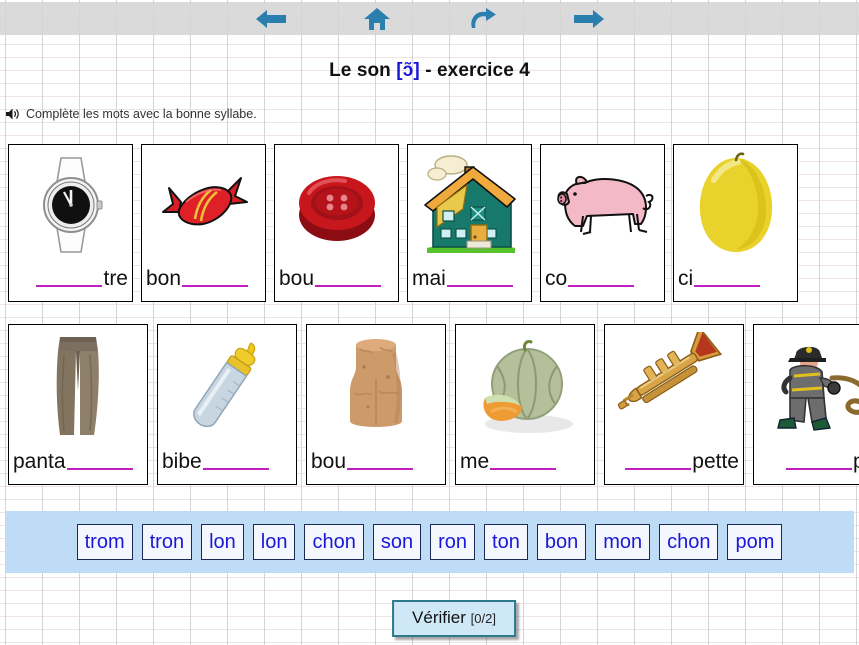 Image resolution: width=859 pixels, height=645 pixels. Describe the element at coordinates (506, 542) in the screenshot. I see `syllable-tile: ton` at that location.